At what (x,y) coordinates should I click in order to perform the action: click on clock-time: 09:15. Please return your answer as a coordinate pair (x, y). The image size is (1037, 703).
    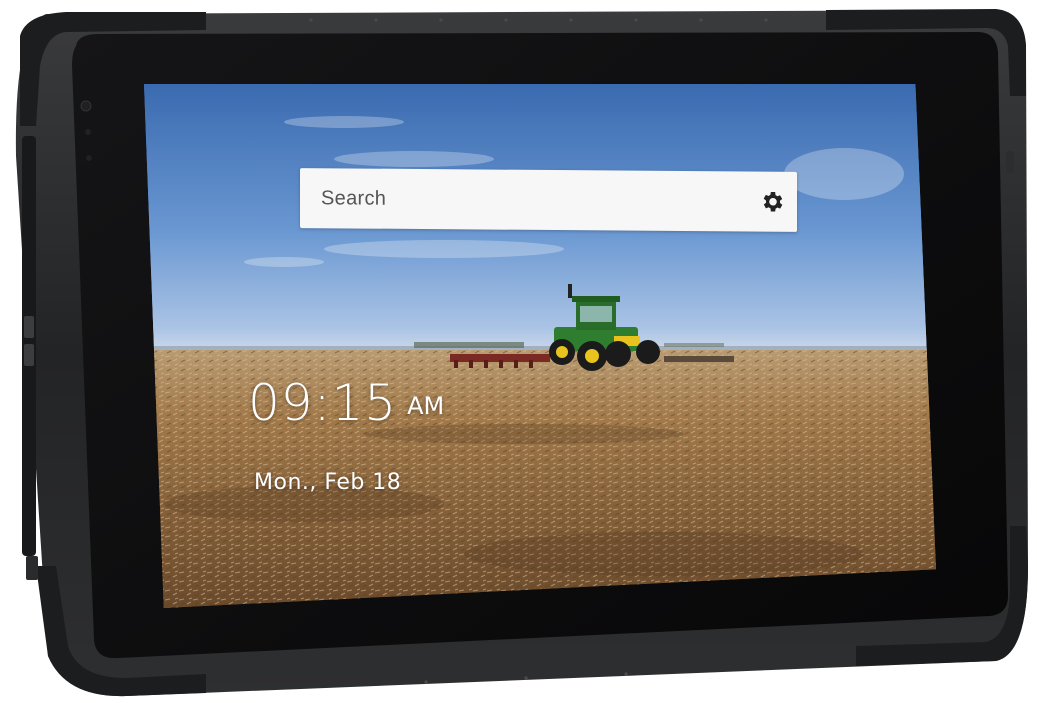
    Looking at the image, I should click on (323, 403).